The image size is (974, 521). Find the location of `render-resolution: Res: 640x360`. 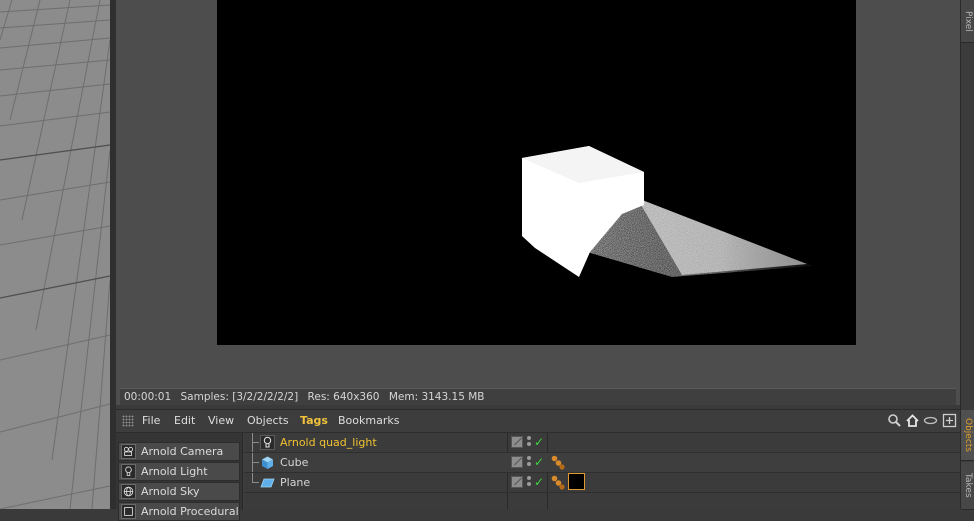

render-resolution: Res: 640x360 is located at coordinates (343, 397).